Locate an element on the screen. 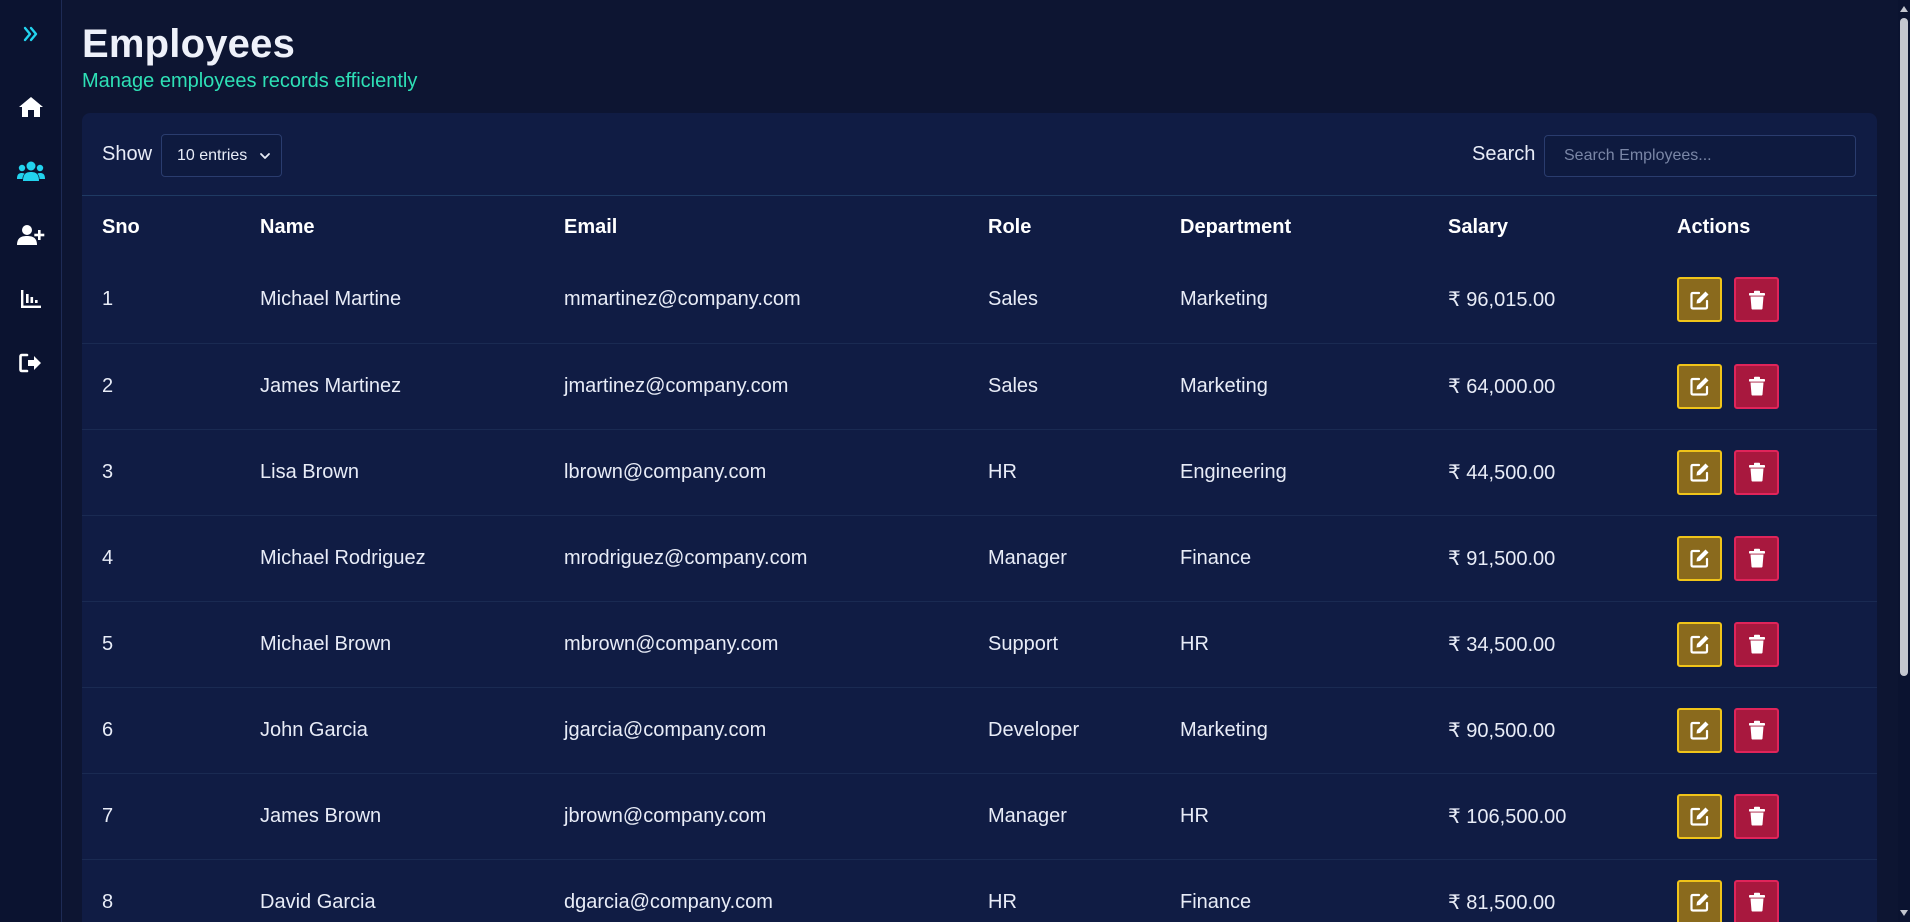 This screenshot has width=1910, height=922. sidebar-item-add-employee is located at coordinates (31, 235).